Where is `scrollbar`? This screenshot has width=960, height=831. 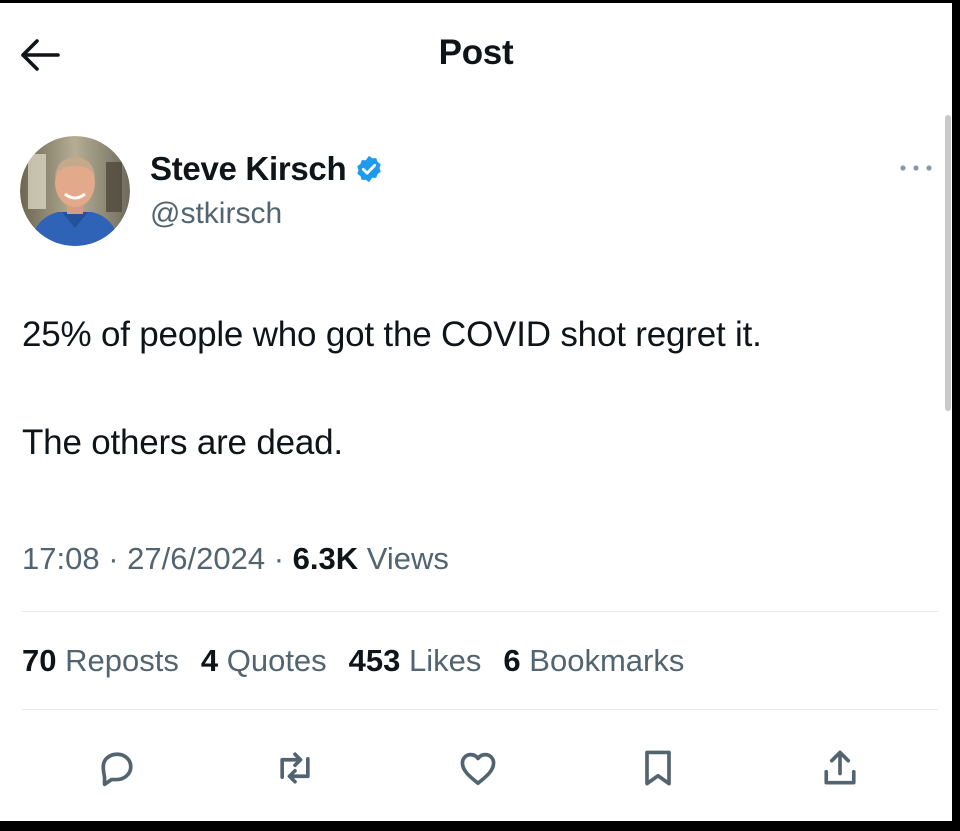
scrollbar is located at coordinates (948, 263).